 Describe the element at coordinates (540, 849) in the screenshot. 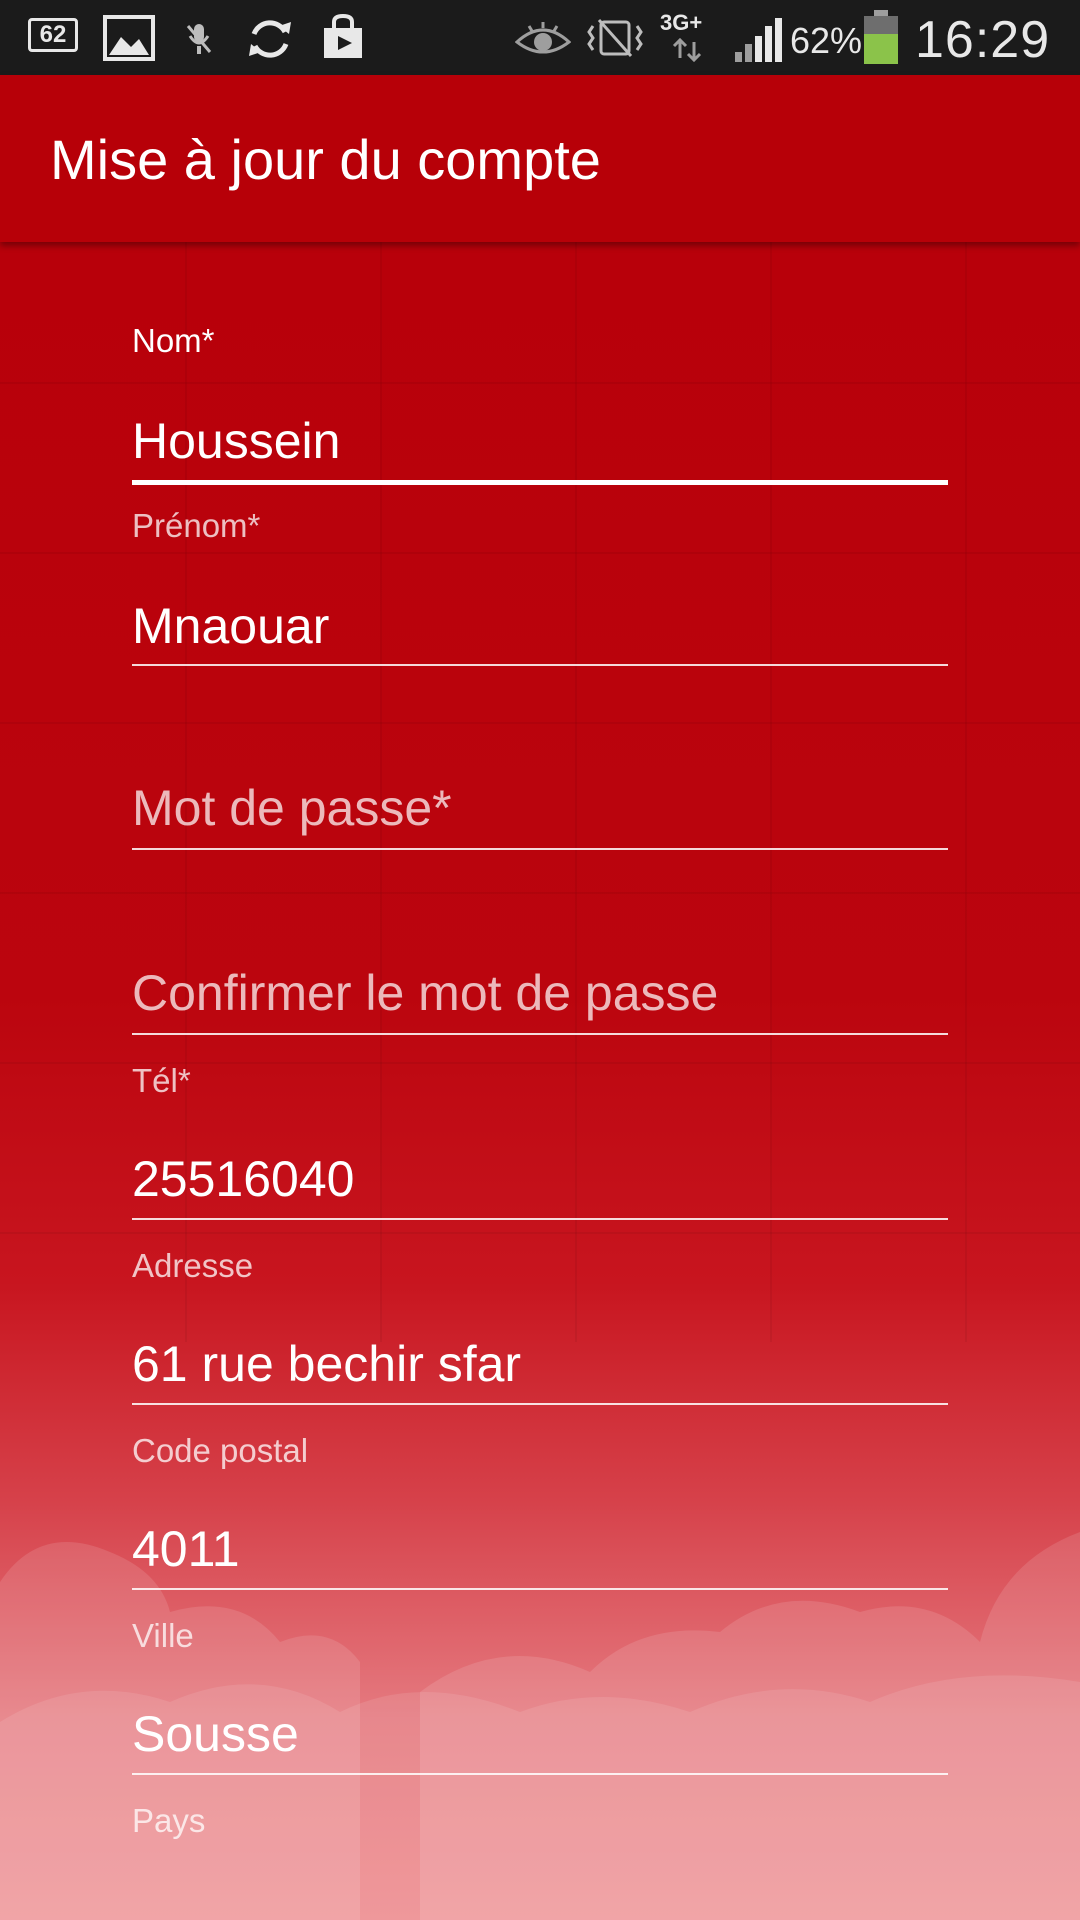

I see `password-underline` at that location.